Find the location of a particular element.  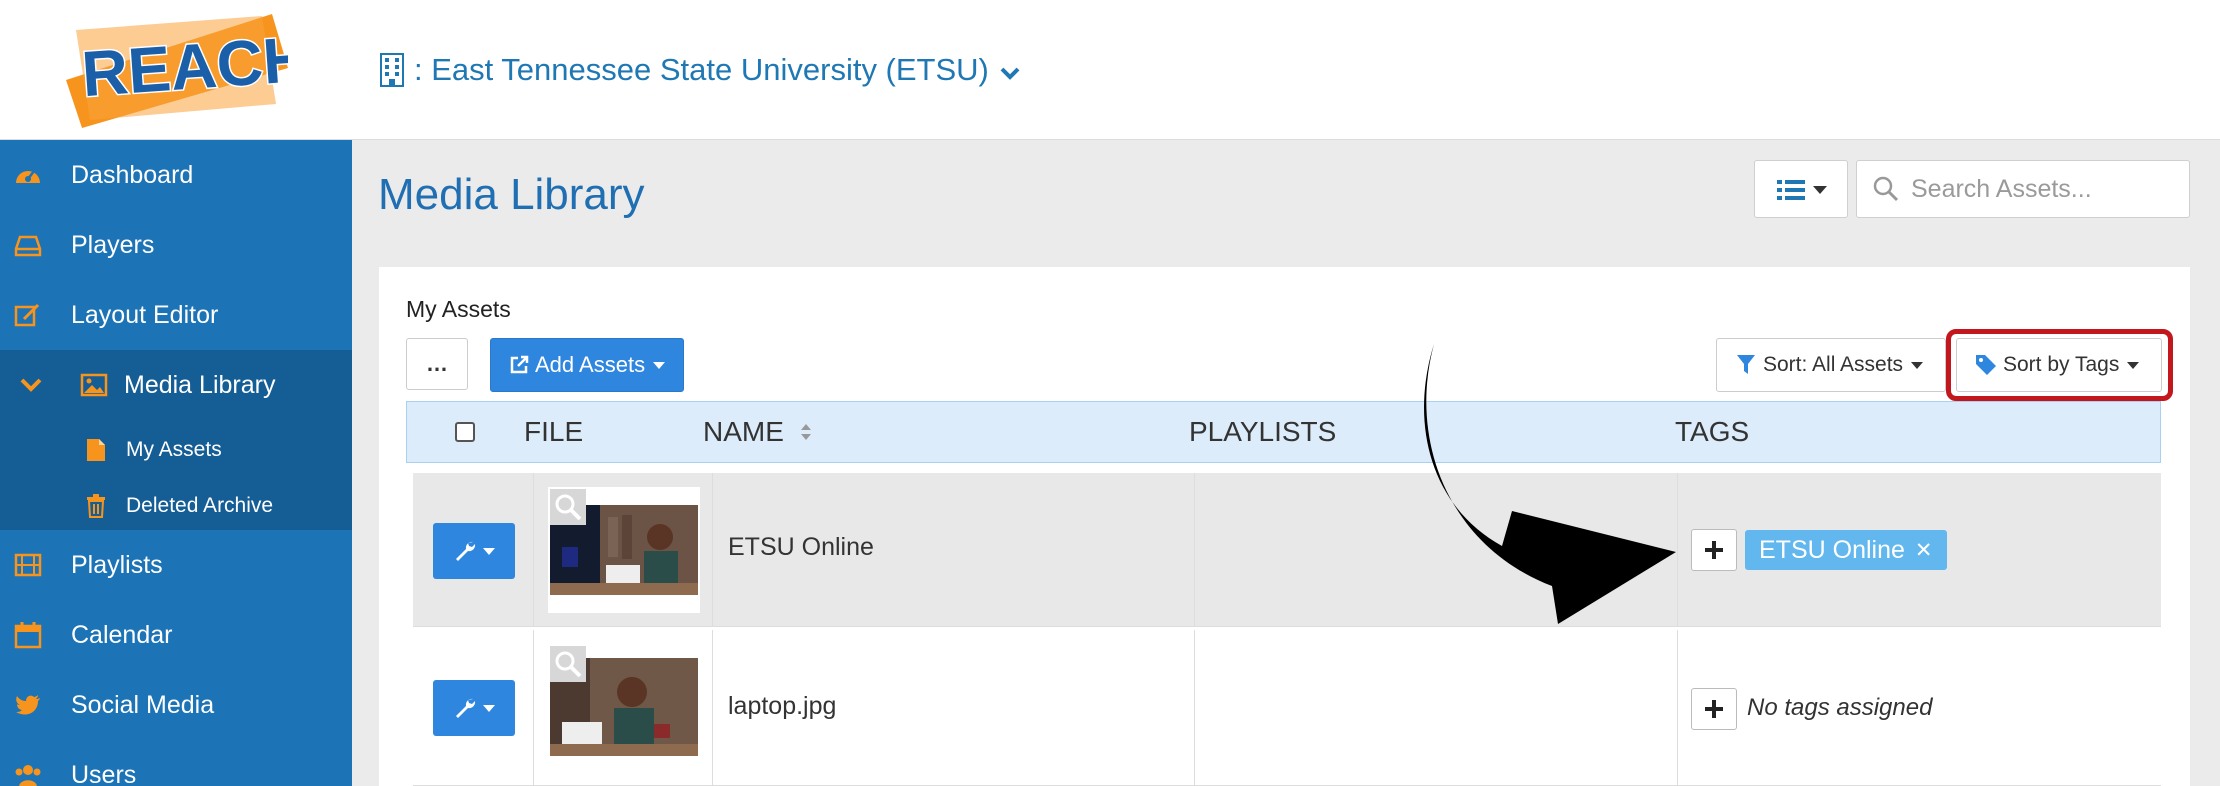

tag-chip: ETSU Online ✕ is located at coordinates (1846, 550).